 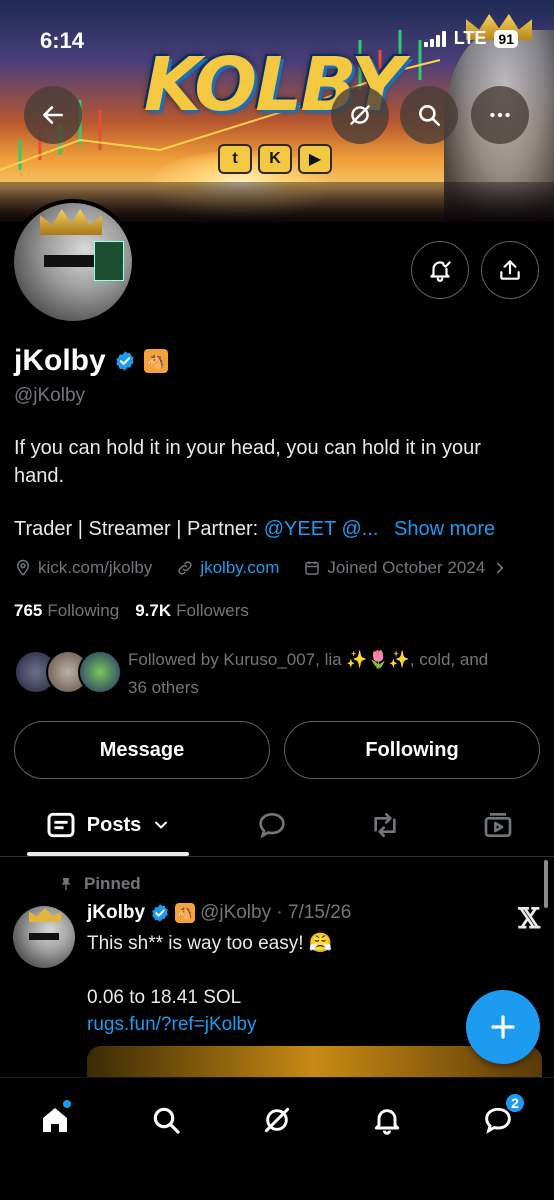 I want to click on tab-replies, so click(x=272, y=825).